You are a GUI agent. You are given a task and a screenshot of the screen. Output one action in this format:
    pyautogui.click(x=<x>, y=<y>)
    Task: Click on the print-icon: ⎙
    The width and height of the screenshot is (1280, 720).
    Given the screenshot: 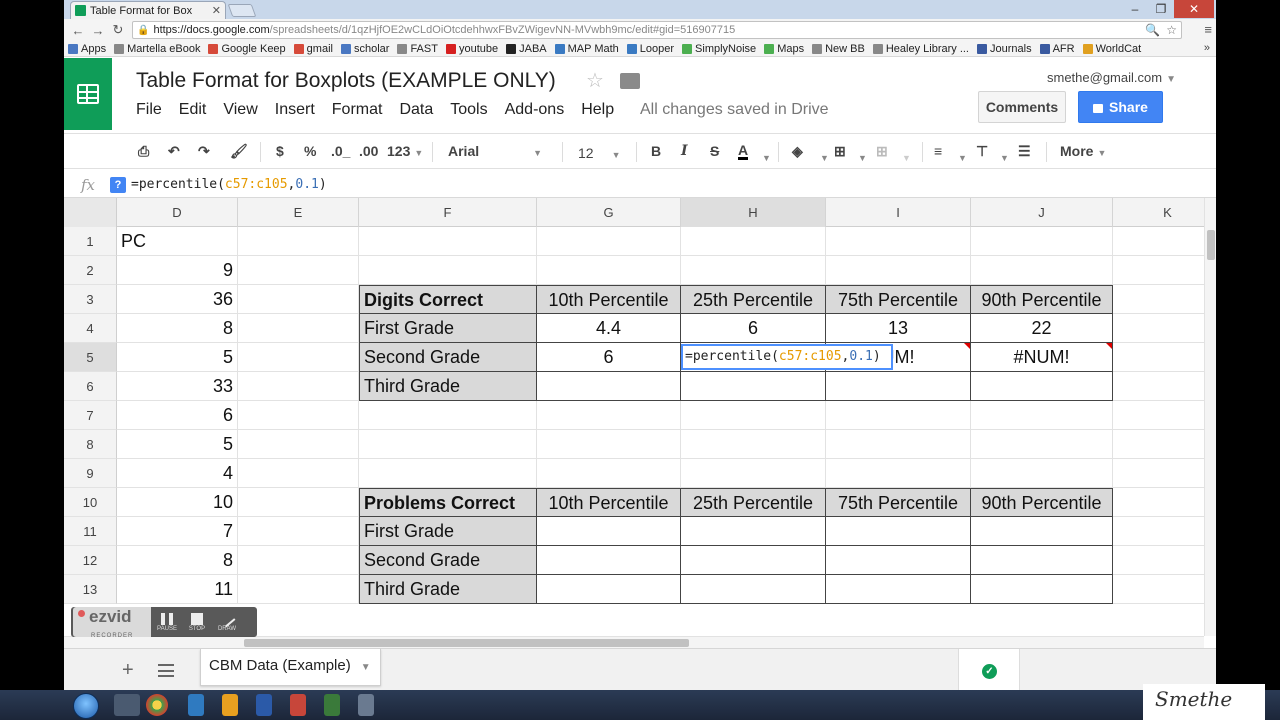 What is the action you would take?
    pyautogui.click(x=143, y=151)
    